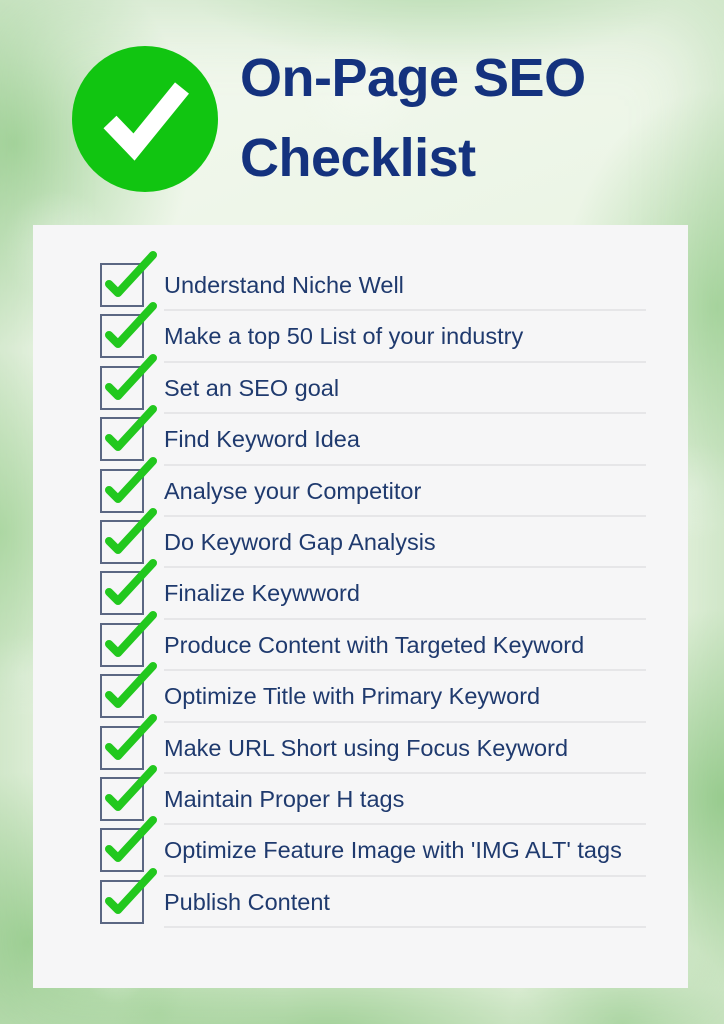 The height and width of the screenshot is (1024, 724). What do you see at coordinates (405, 927) in the screenshot?
I see `row-divider` at bounding box center [405, 927].